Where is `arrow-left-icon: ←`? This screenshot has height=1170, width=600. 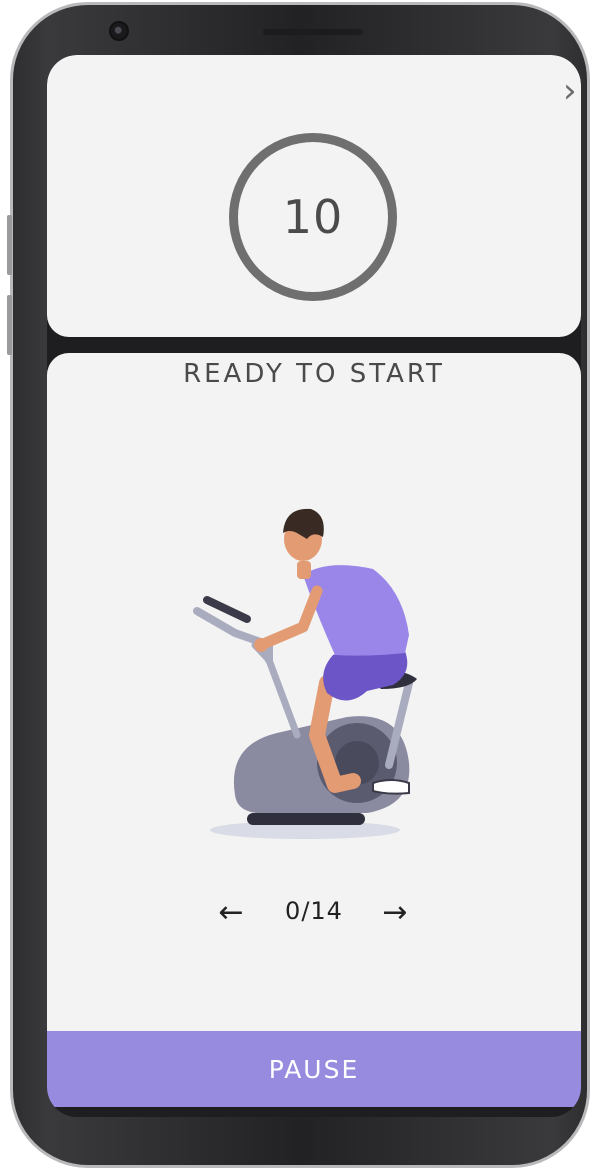 arrow-left-icon: ← is located at coordinates (231, 913).